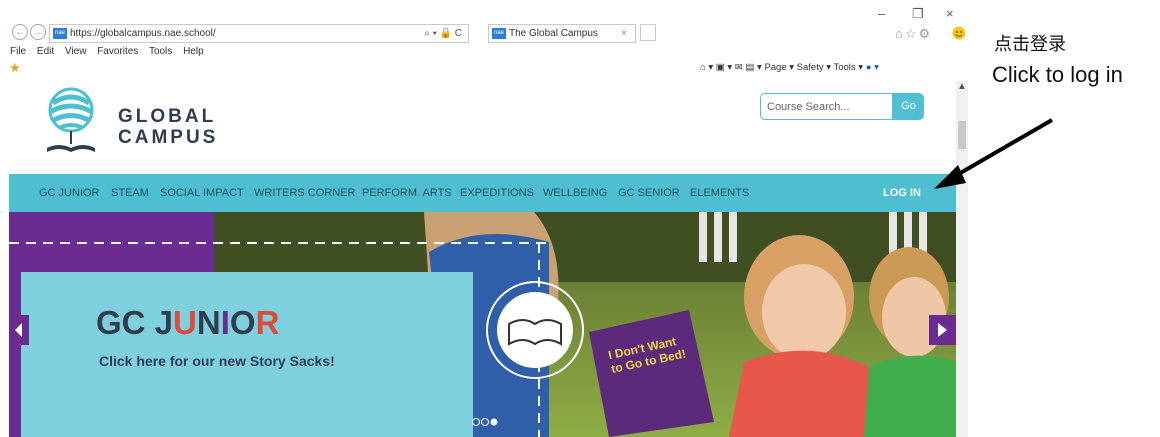  I want to click on scroll-up-icon: ▲, so click(962, 86).